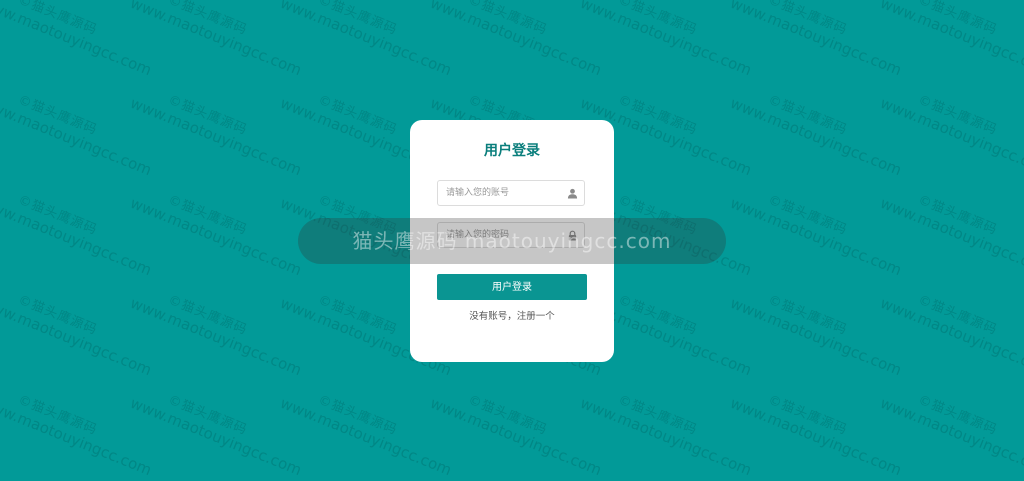  What do you see at coordinates (512, 315) in the screenshot?
I see `register-link: 没有账号，注册一个` at bounding box center [512, 315].